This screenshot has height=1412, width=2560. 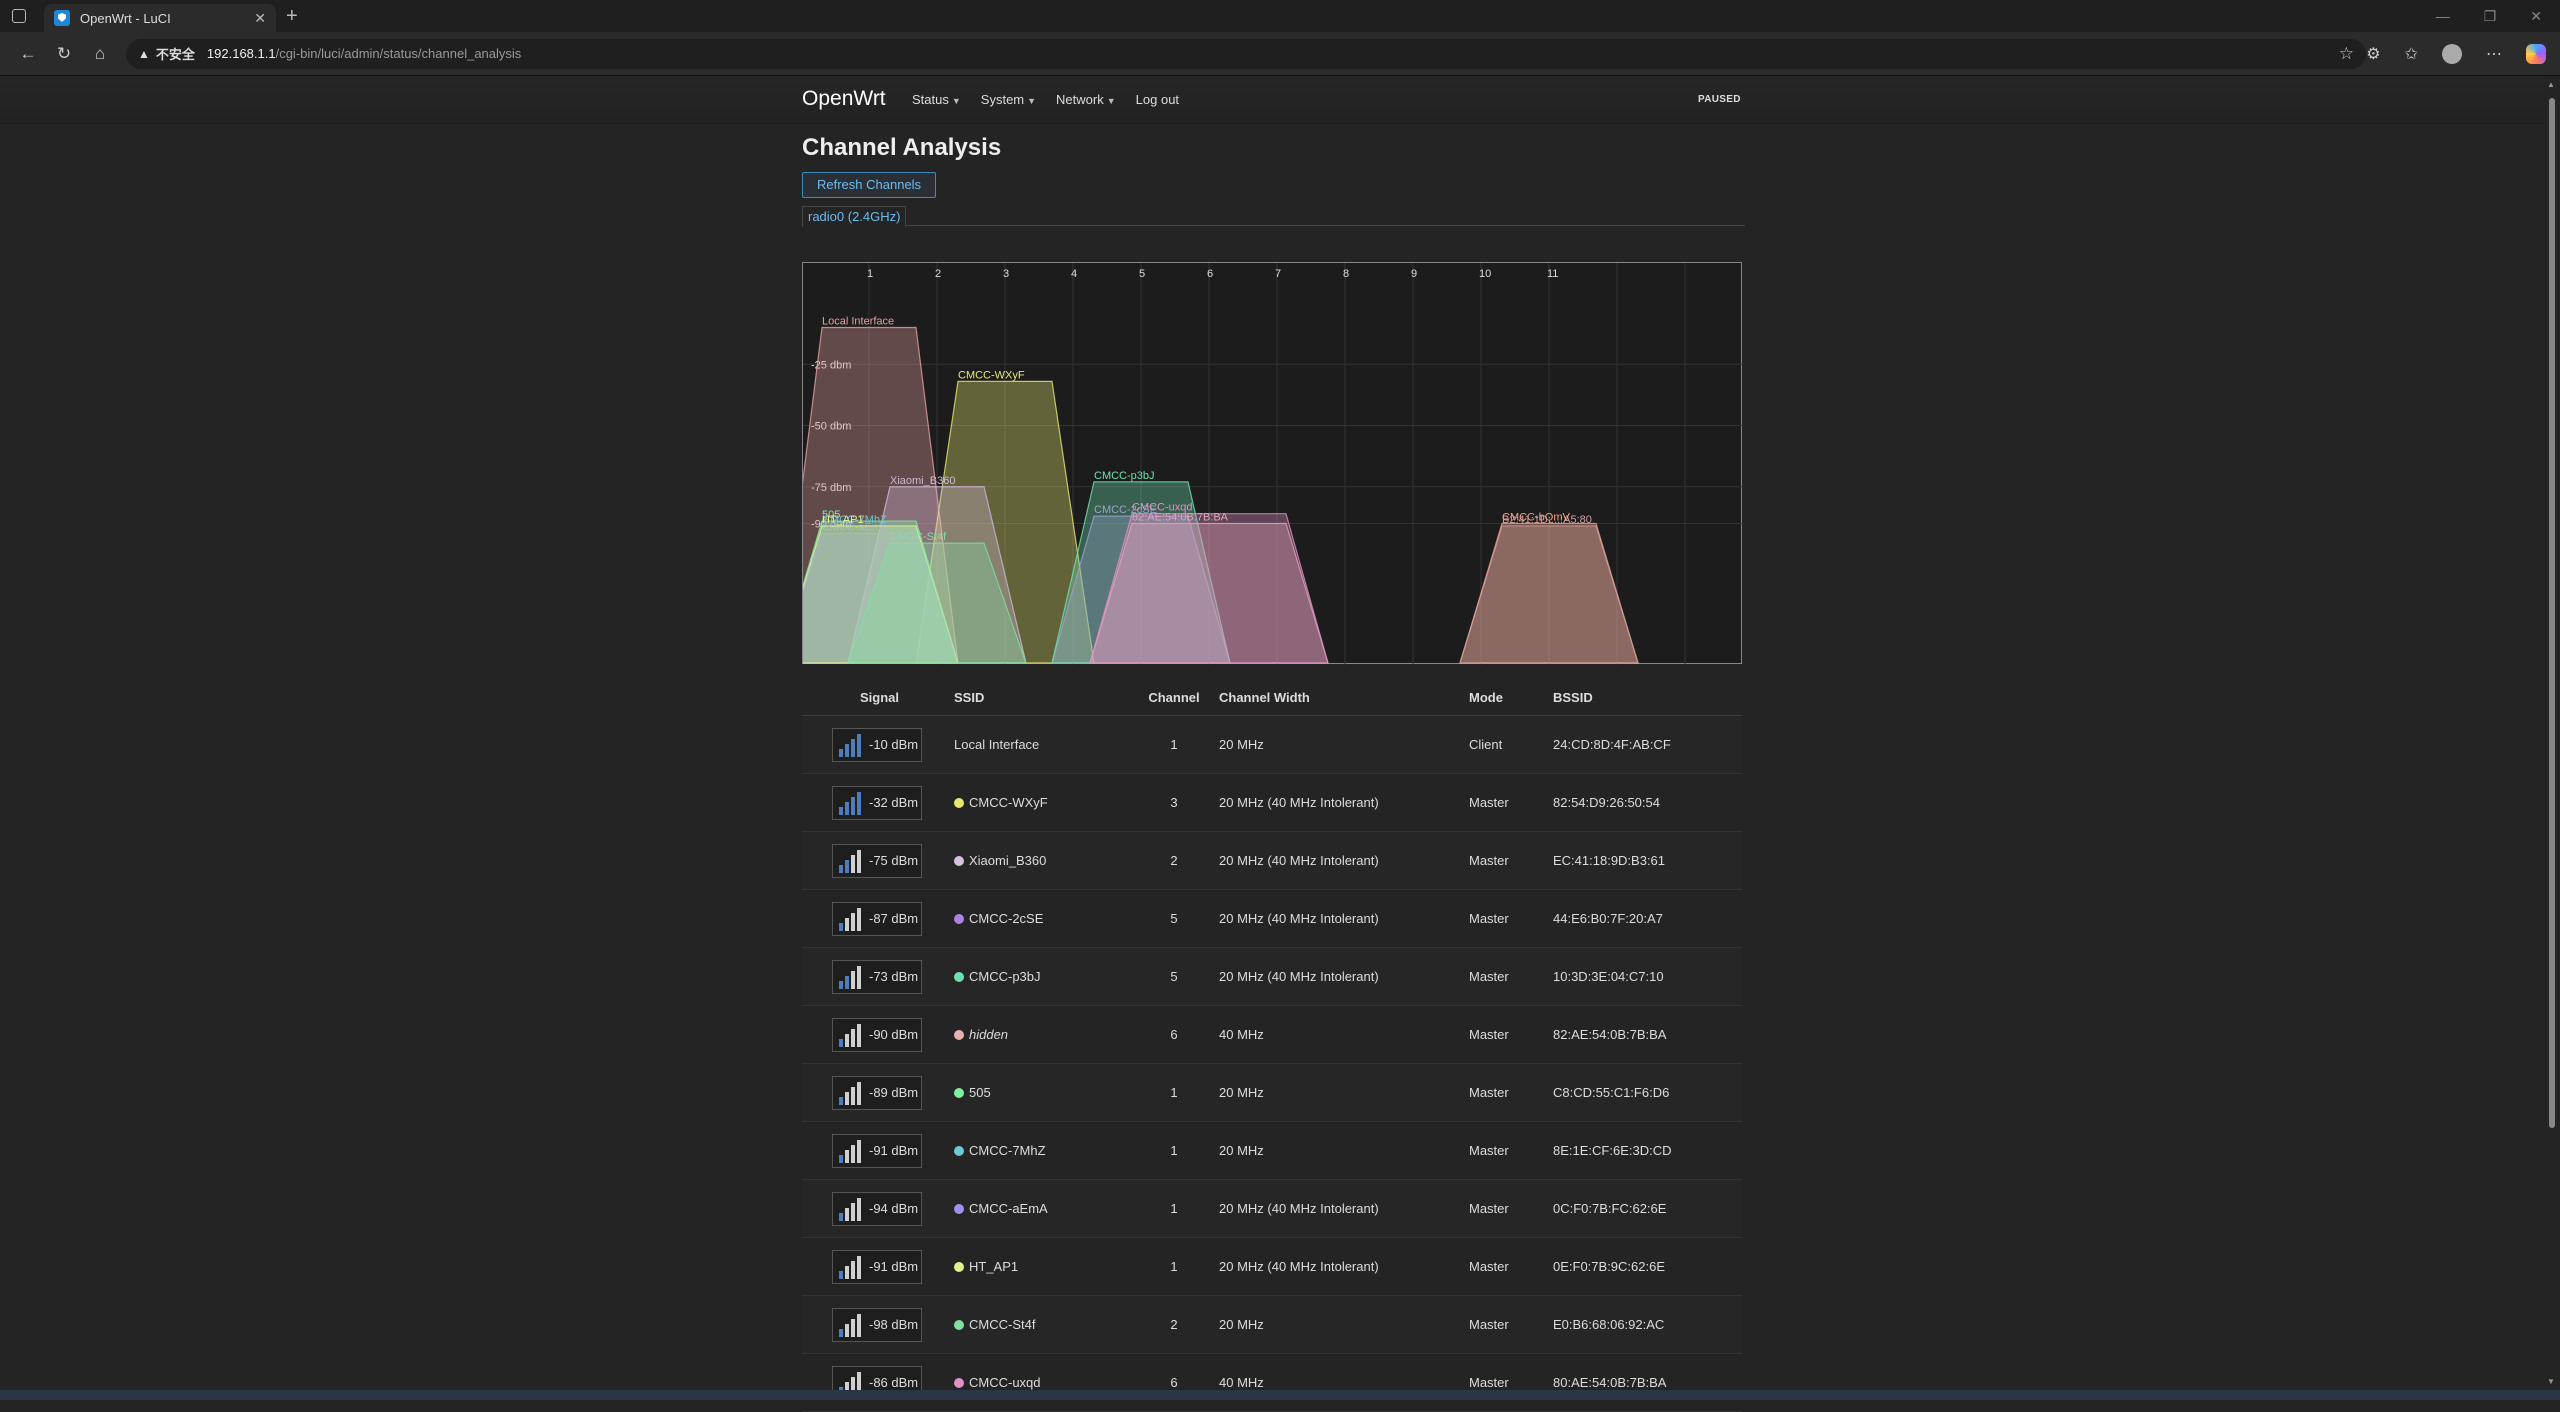 What do you see at coordinates (1486, 697) in the screenshot?
I see `col-mode: Mode` at bounding box center [1486, 697].